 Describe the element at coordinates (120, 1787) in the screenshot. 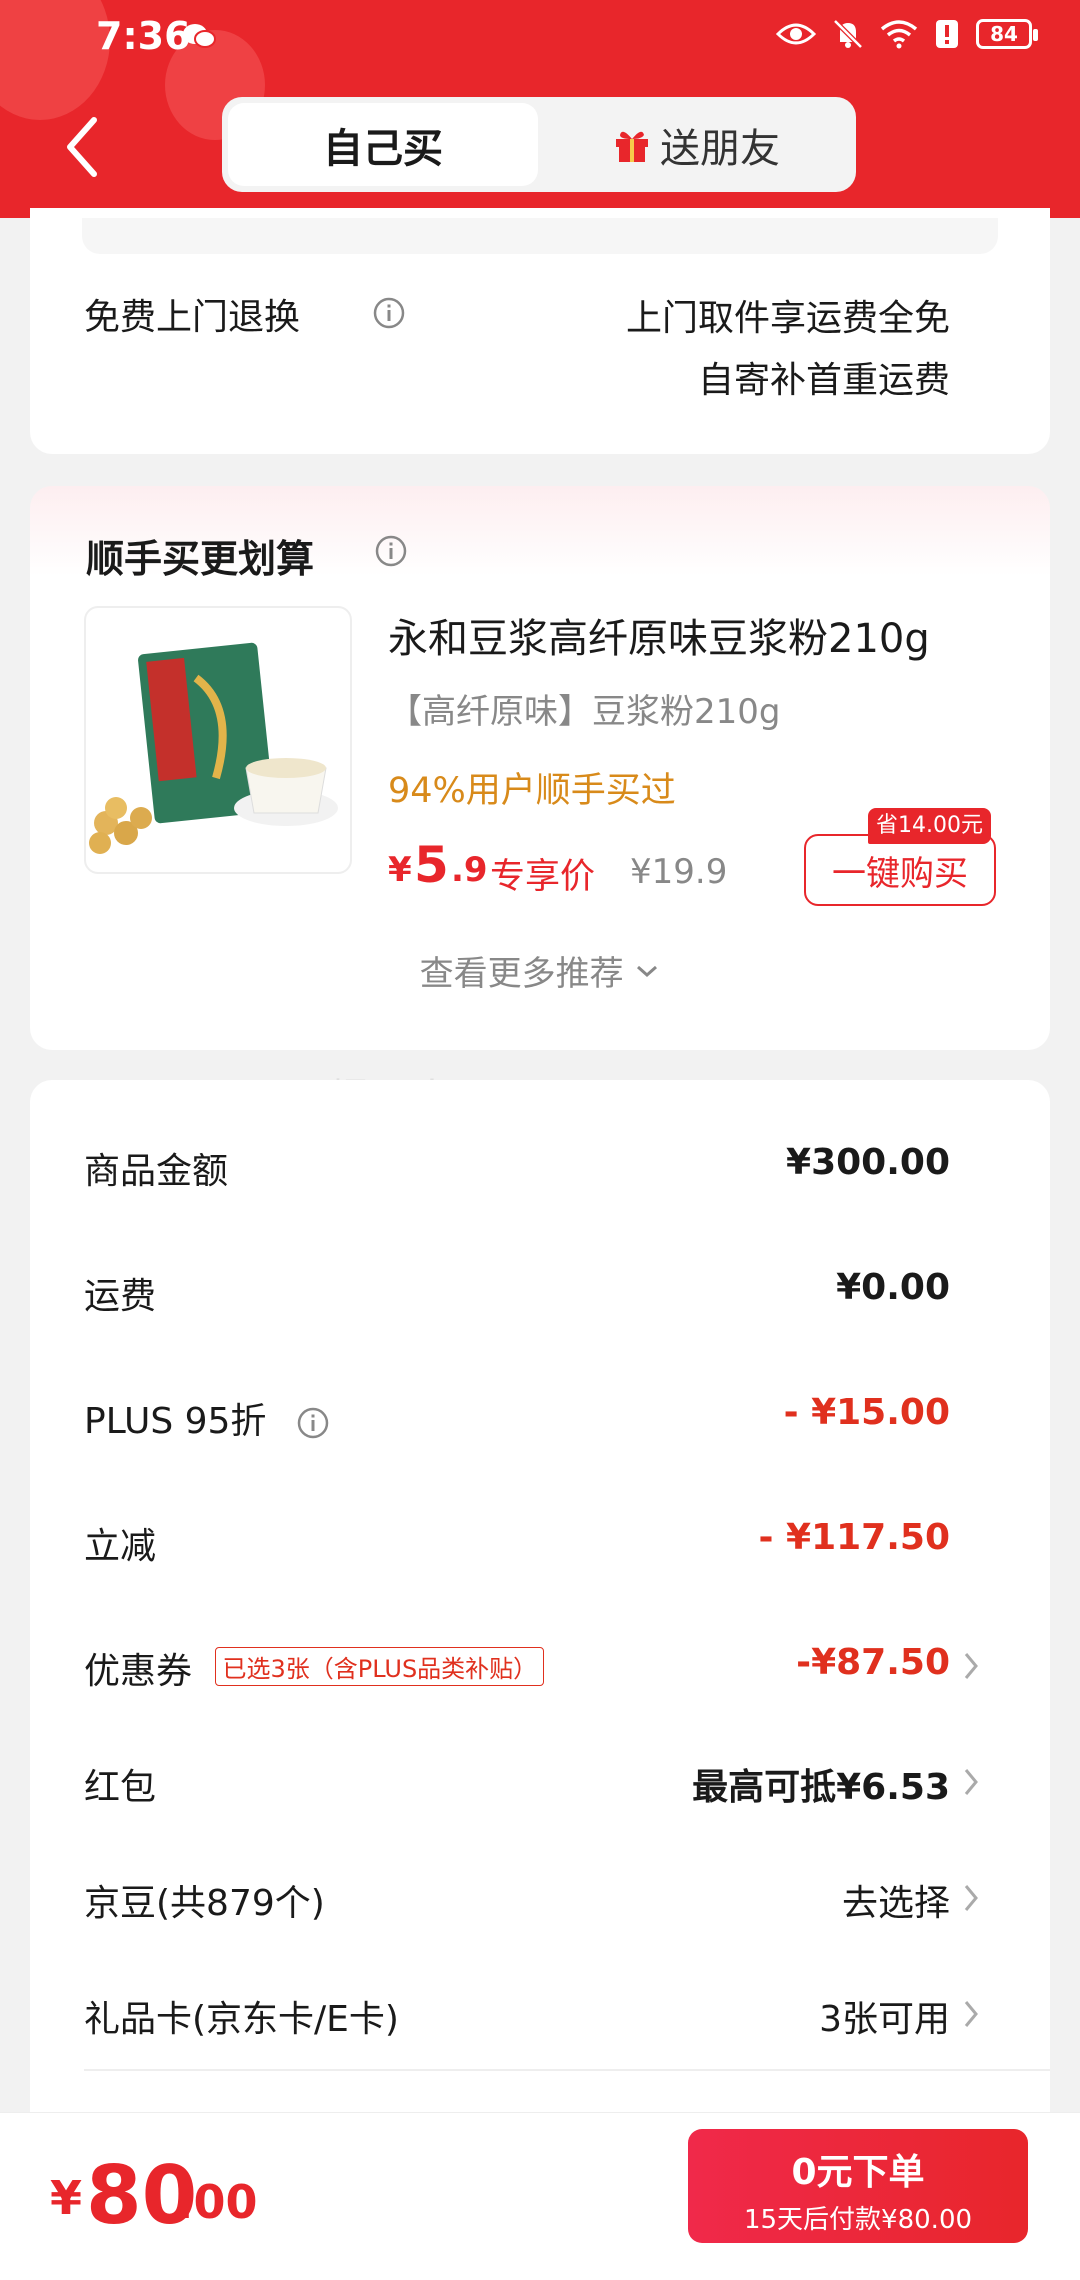

I see `red-packet-label: 红包` at that location.